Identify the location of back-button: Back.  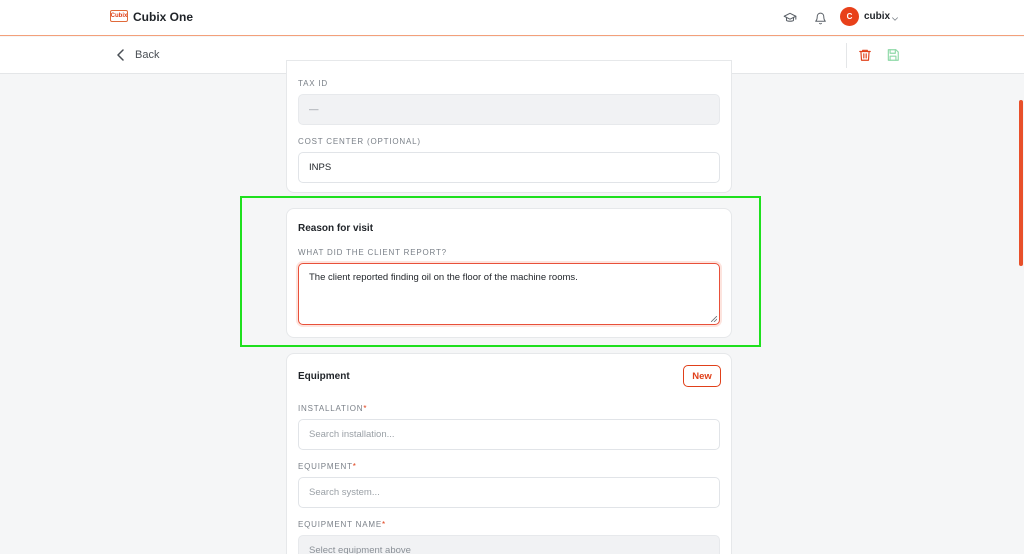
(137, 55).